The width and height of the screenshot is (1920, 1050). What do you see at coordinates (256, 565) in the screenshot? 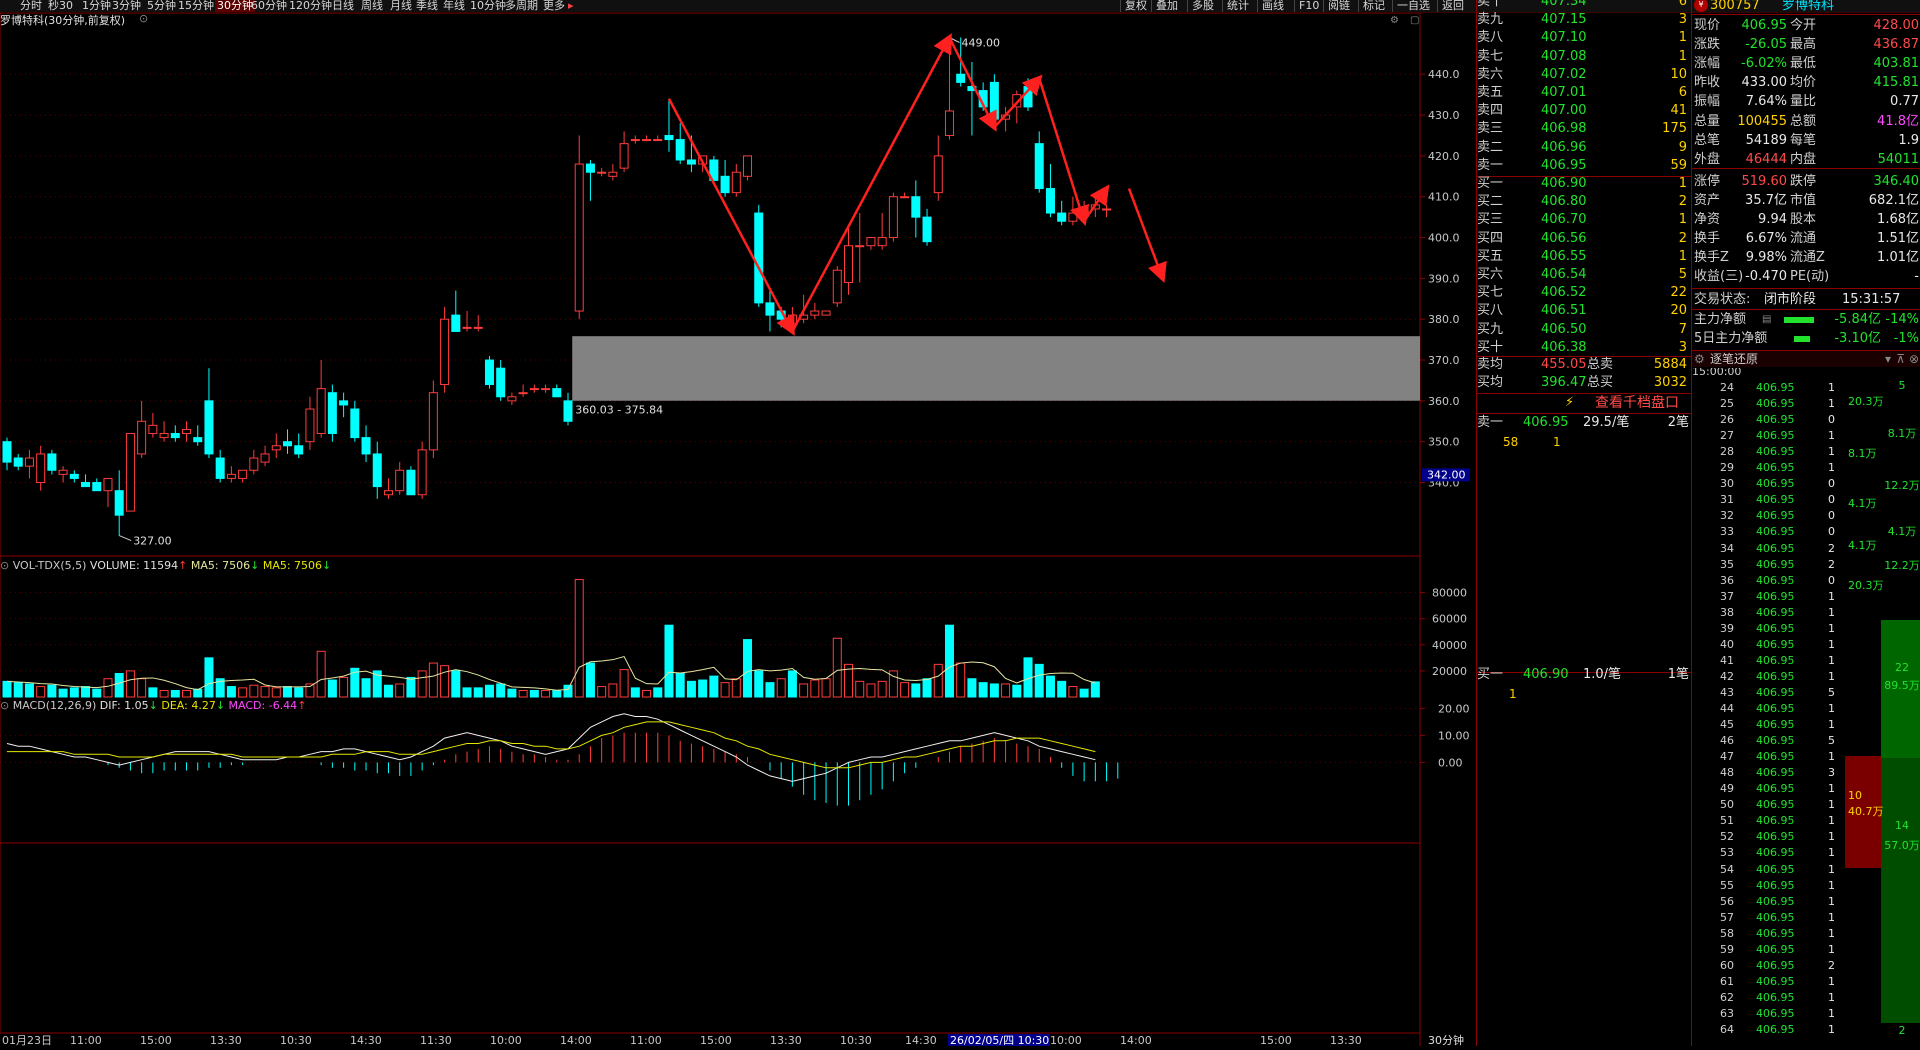
I see `down-arrow-icon: ↓` at bounding box center [256, 565].